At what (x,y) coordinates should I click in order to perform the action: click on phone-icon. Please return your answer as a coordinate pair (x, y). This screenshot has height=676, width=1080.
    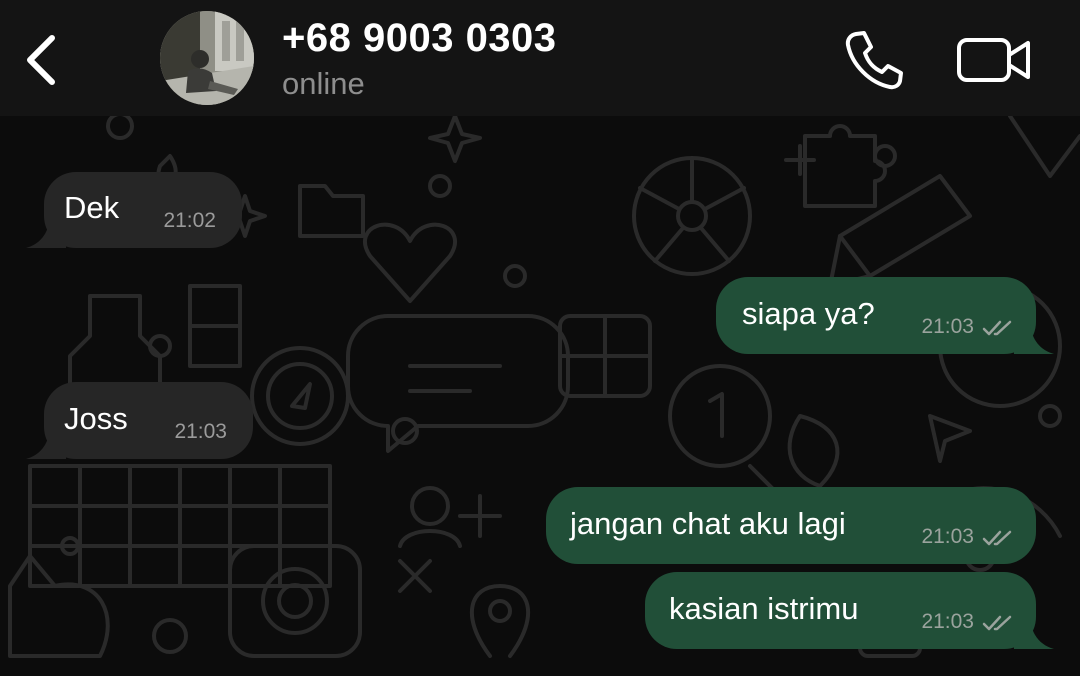
    Looking at the image, I should click on (874, 60).